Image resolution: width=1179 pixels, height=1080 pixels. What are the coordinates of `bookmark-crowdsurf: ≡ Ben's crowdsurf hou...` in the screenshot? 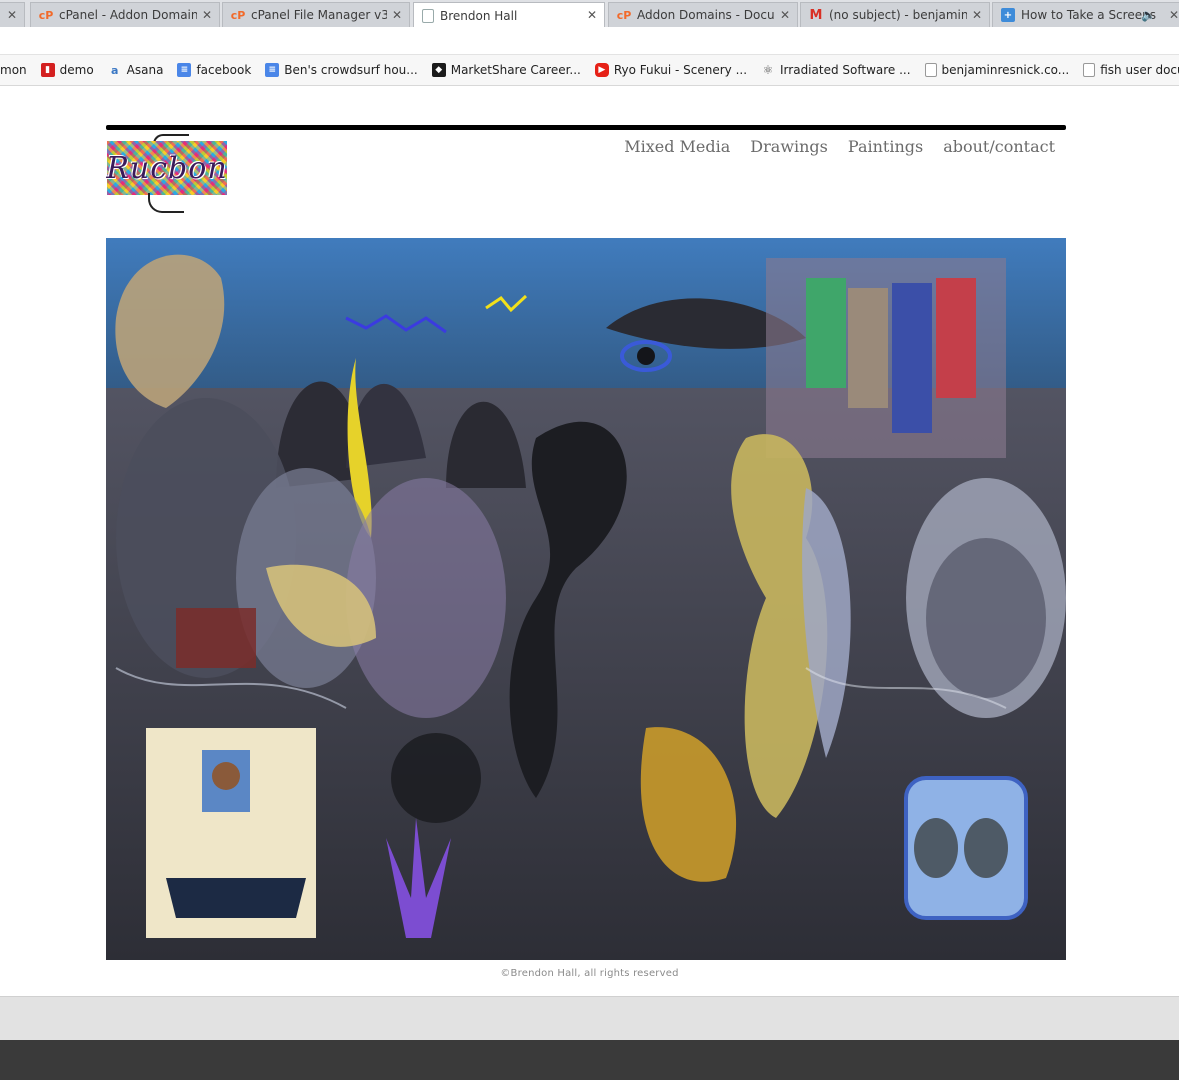 It's located at (341, 70).